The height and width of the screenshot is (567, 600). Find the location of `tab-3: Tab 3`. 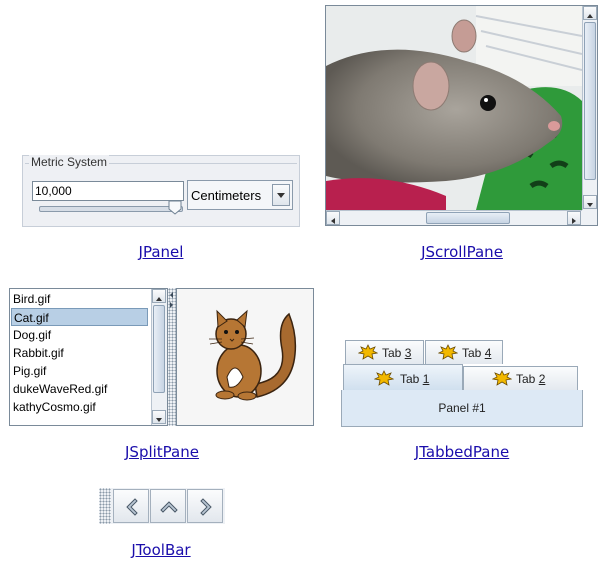

tab-3: Tab 3 is located at coordinates (384, 352).